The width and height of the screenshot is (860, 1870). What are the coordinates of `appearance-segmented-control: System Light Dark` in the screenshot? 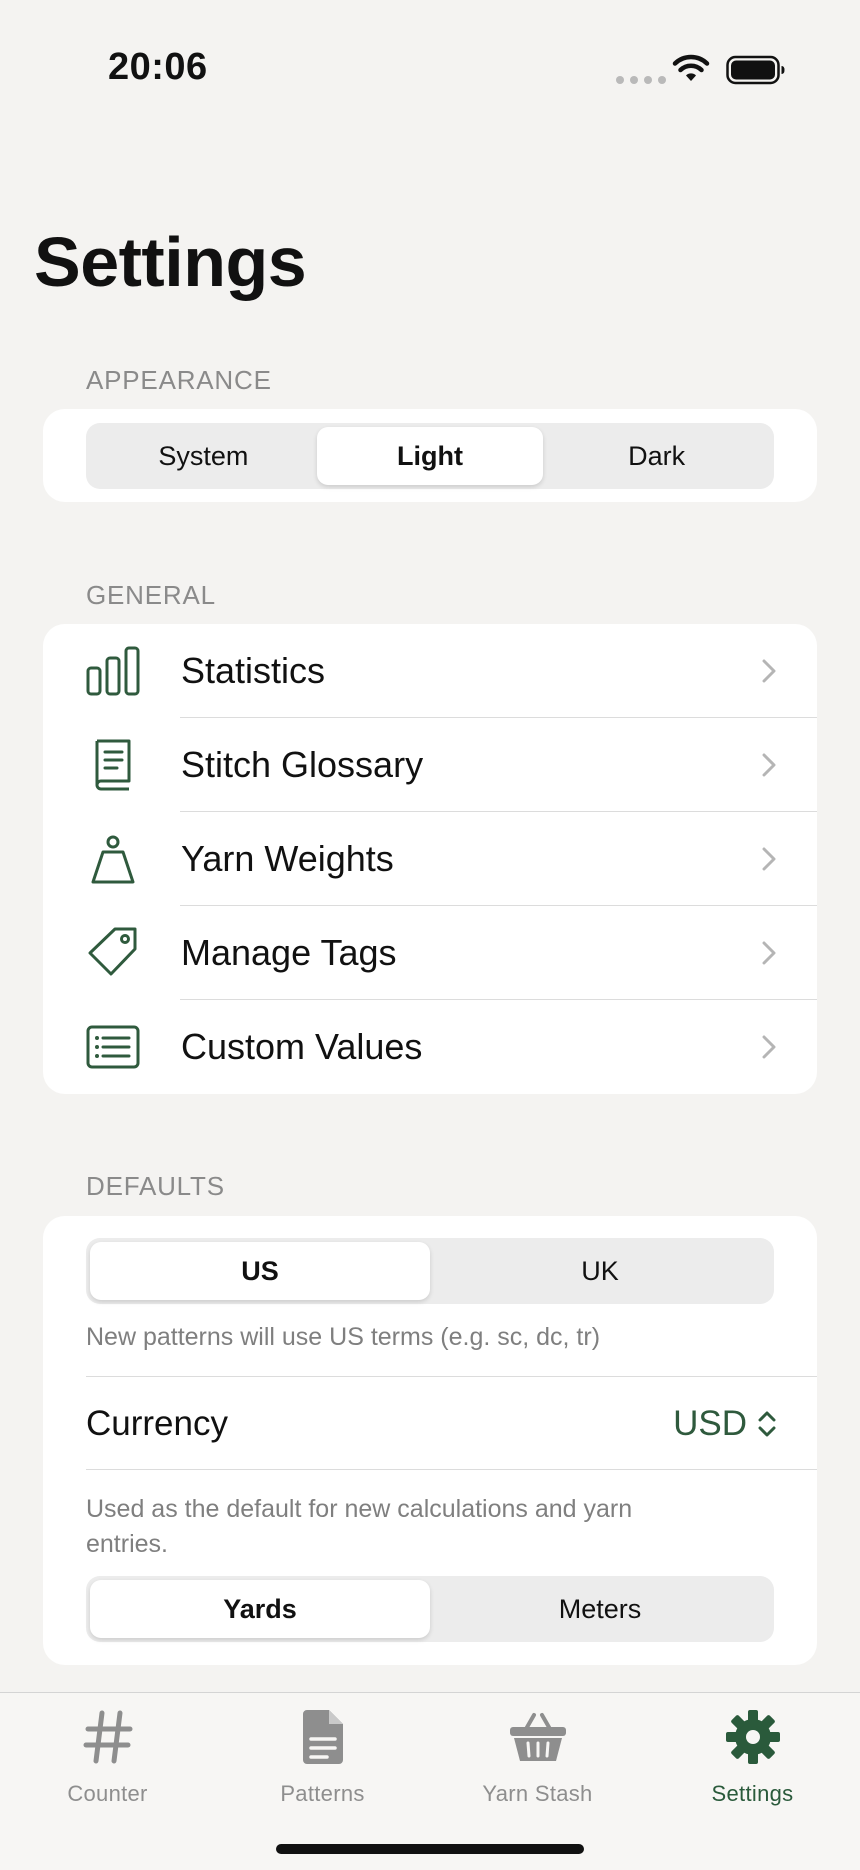 It's located at (430, 456).